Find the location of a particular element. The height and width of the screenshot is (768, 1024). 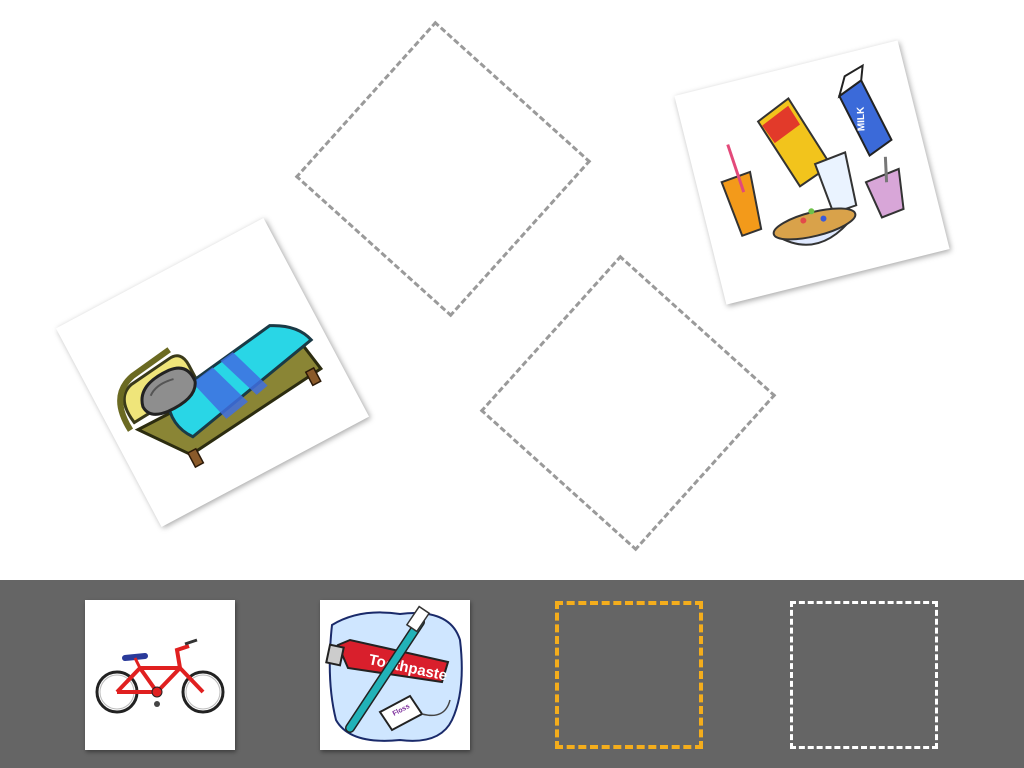

breakfast-icon: MILK is located at coordinates (812, 154).